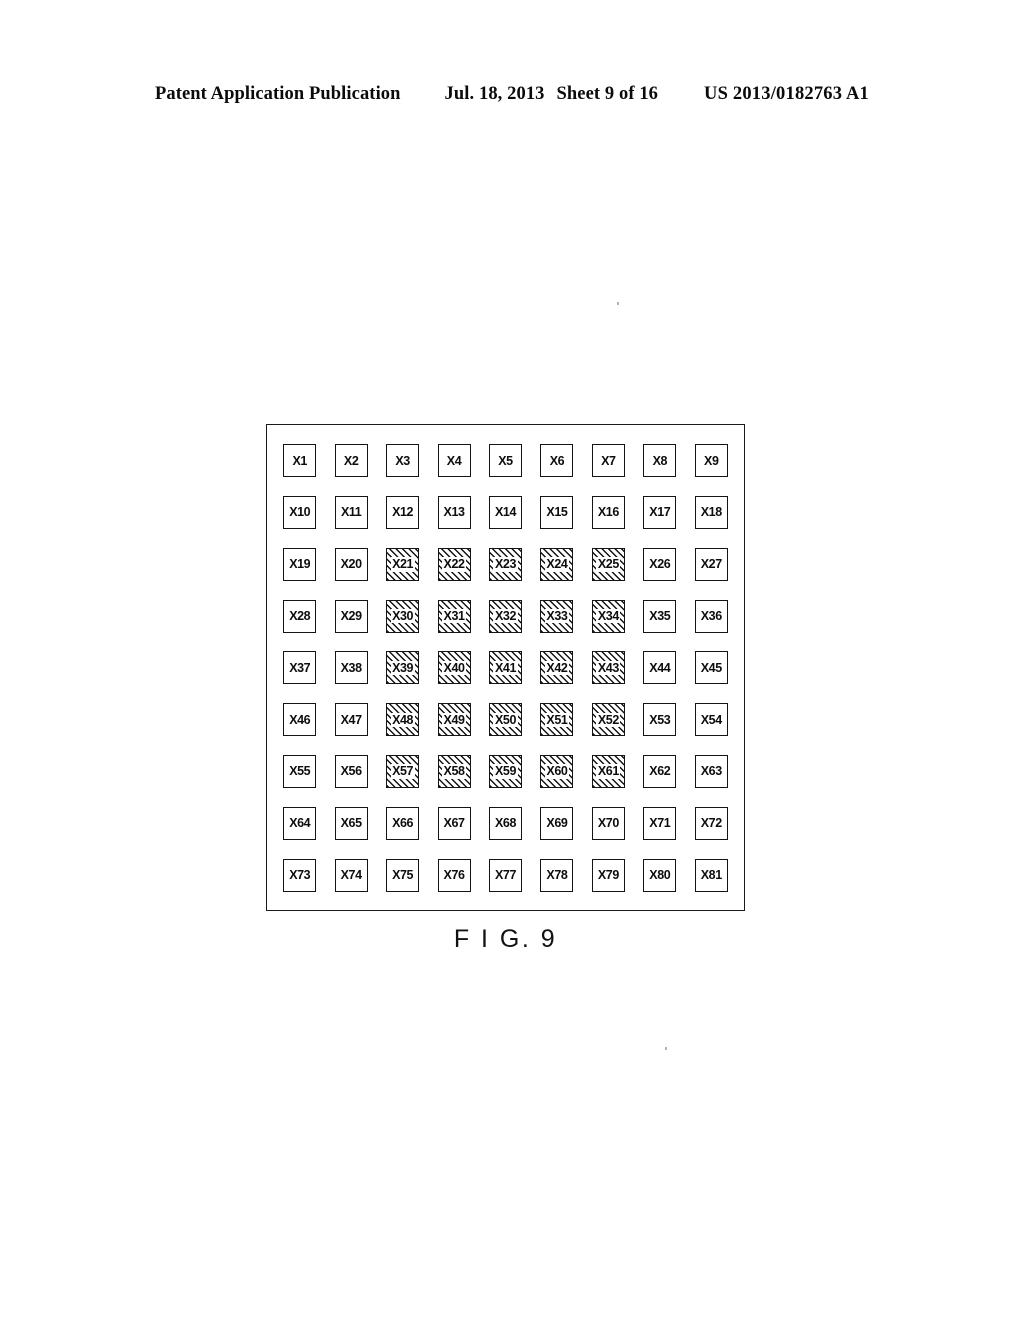 The width and height of the screenshot is (1024, 1320). I want to click on grid-cell-x50: X50, so click(505, 720).